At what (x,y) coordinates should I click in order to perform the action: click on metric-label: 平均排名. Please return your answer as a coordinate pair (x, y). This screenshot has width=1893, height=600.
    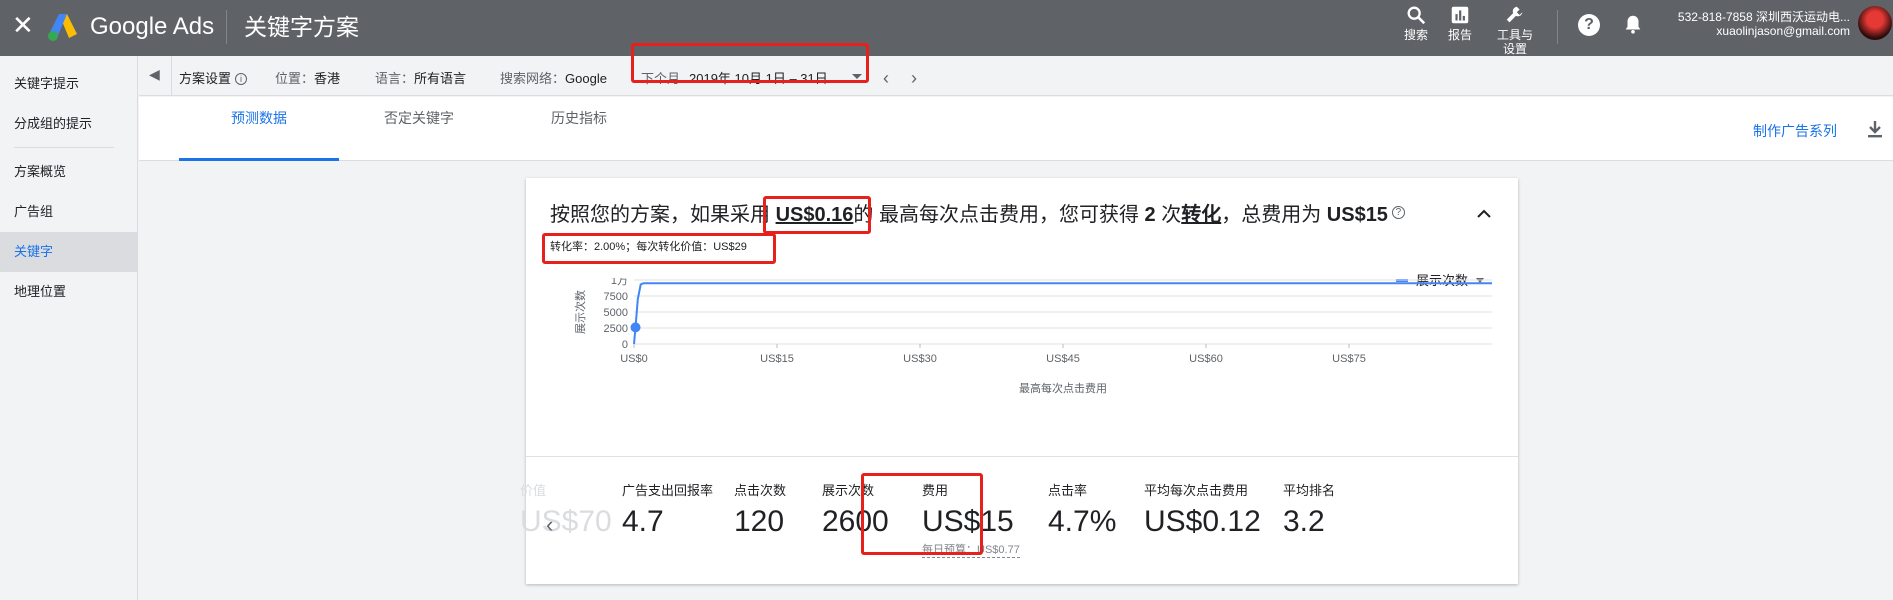
    Looking at the image, I should click on (1309, 490).